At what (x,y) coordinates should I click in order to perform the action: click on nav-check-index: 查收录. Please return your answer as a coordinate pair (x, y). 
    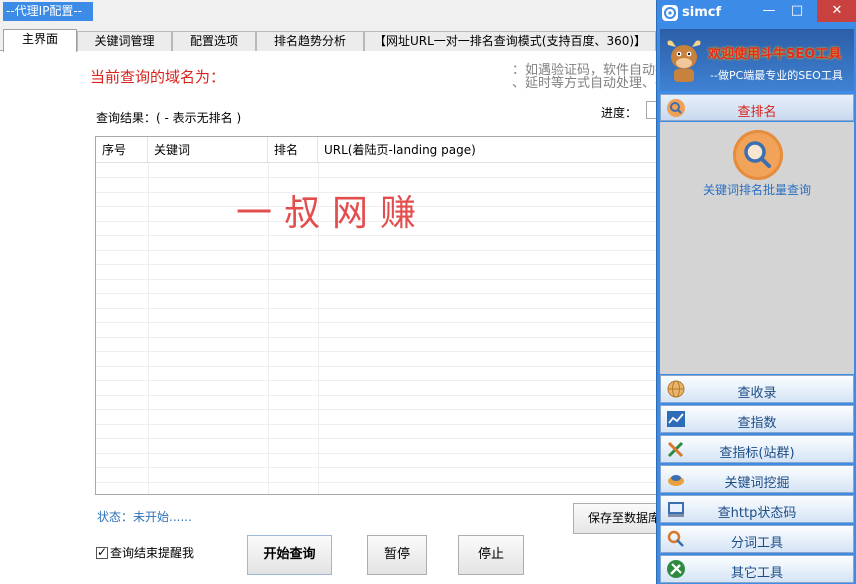
    Looking at the image, I should click on (757, 389).